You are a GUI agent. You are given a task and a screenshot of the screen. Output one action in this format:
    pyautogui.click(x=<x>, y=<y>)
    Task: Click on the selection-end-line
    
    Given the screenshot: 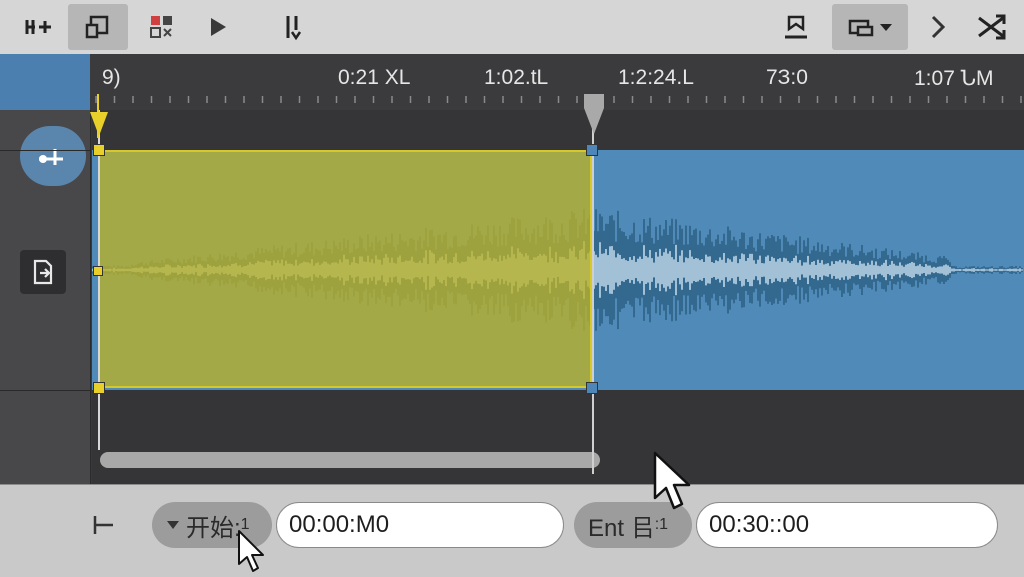 What is the action you would take?
    pyautogui.click(x=593, y=292)
    